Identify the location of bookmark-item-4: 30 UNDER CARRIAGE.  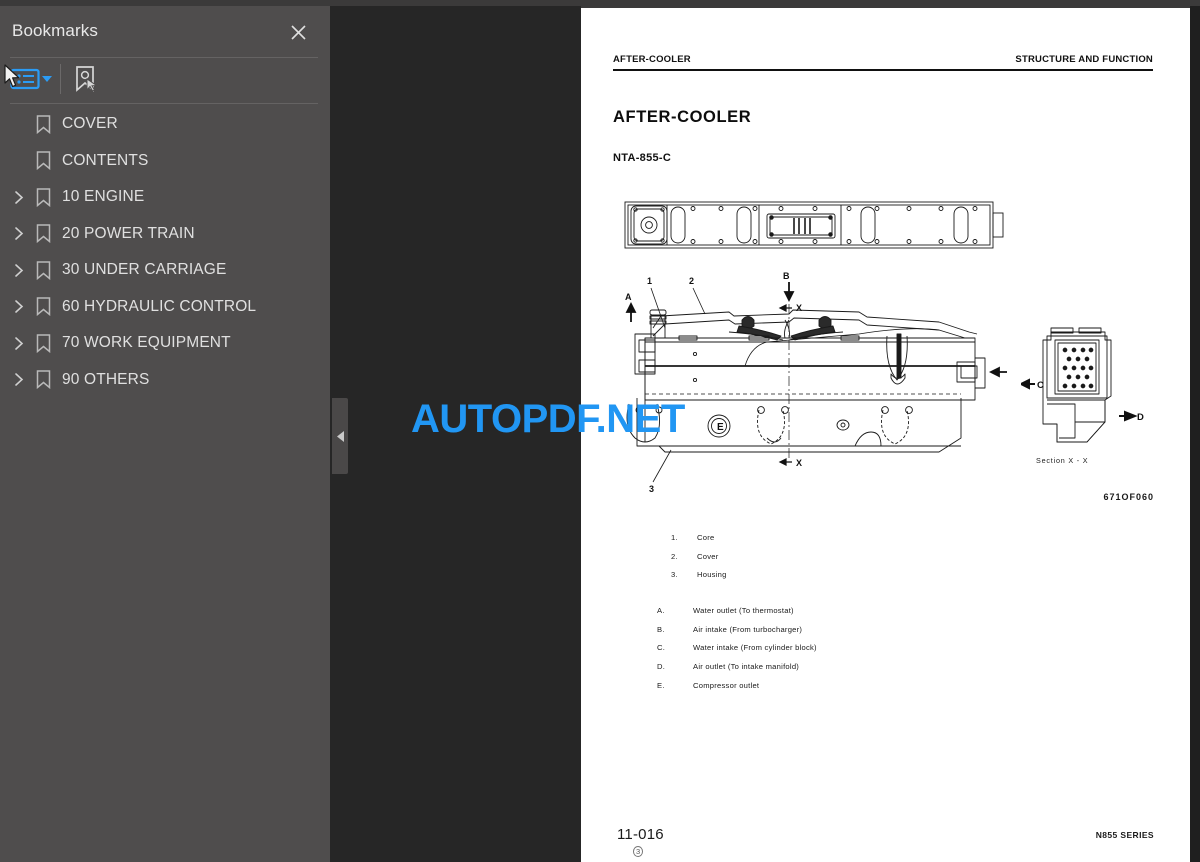
(165, 270).